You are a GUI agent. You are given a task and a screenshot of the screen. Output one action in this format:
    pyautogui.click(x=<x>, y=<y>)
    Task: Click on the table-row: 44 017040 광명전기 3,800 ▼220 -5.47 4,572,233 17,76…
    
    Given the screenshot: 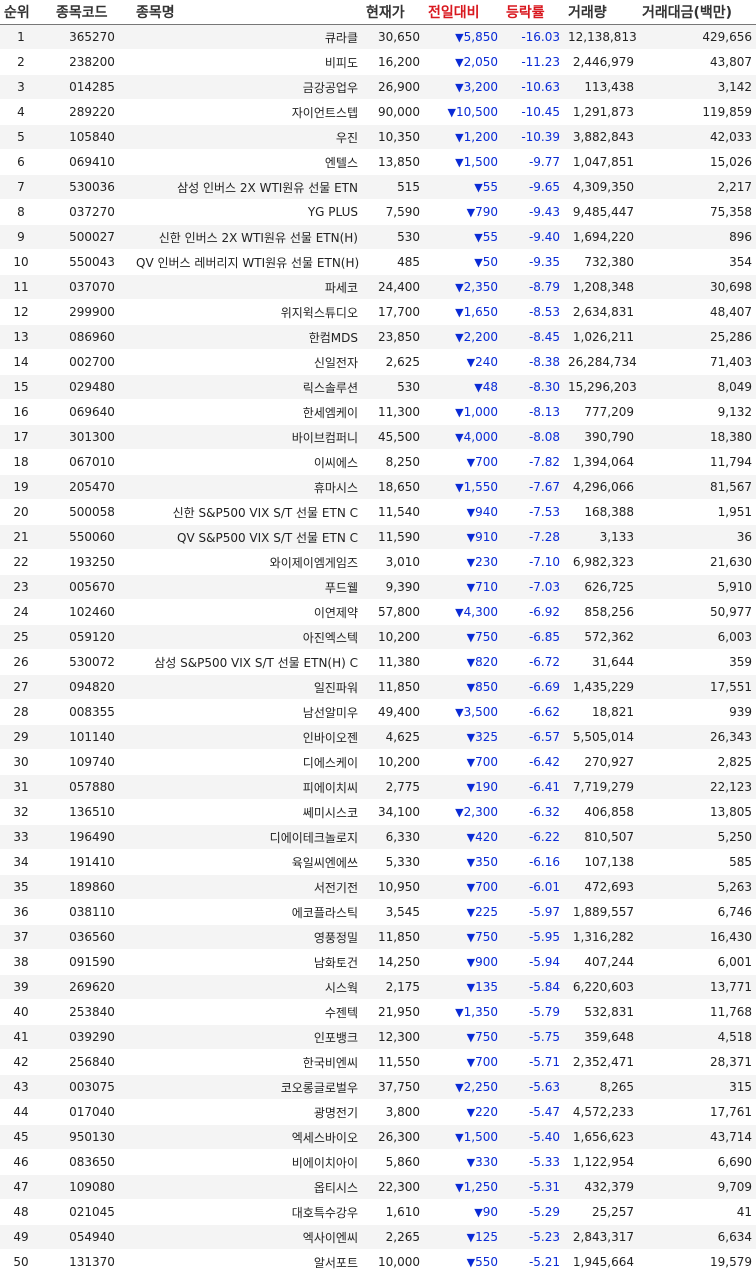 What is the action you would take?
    pyautogui.click(x=378, y=1112)
    